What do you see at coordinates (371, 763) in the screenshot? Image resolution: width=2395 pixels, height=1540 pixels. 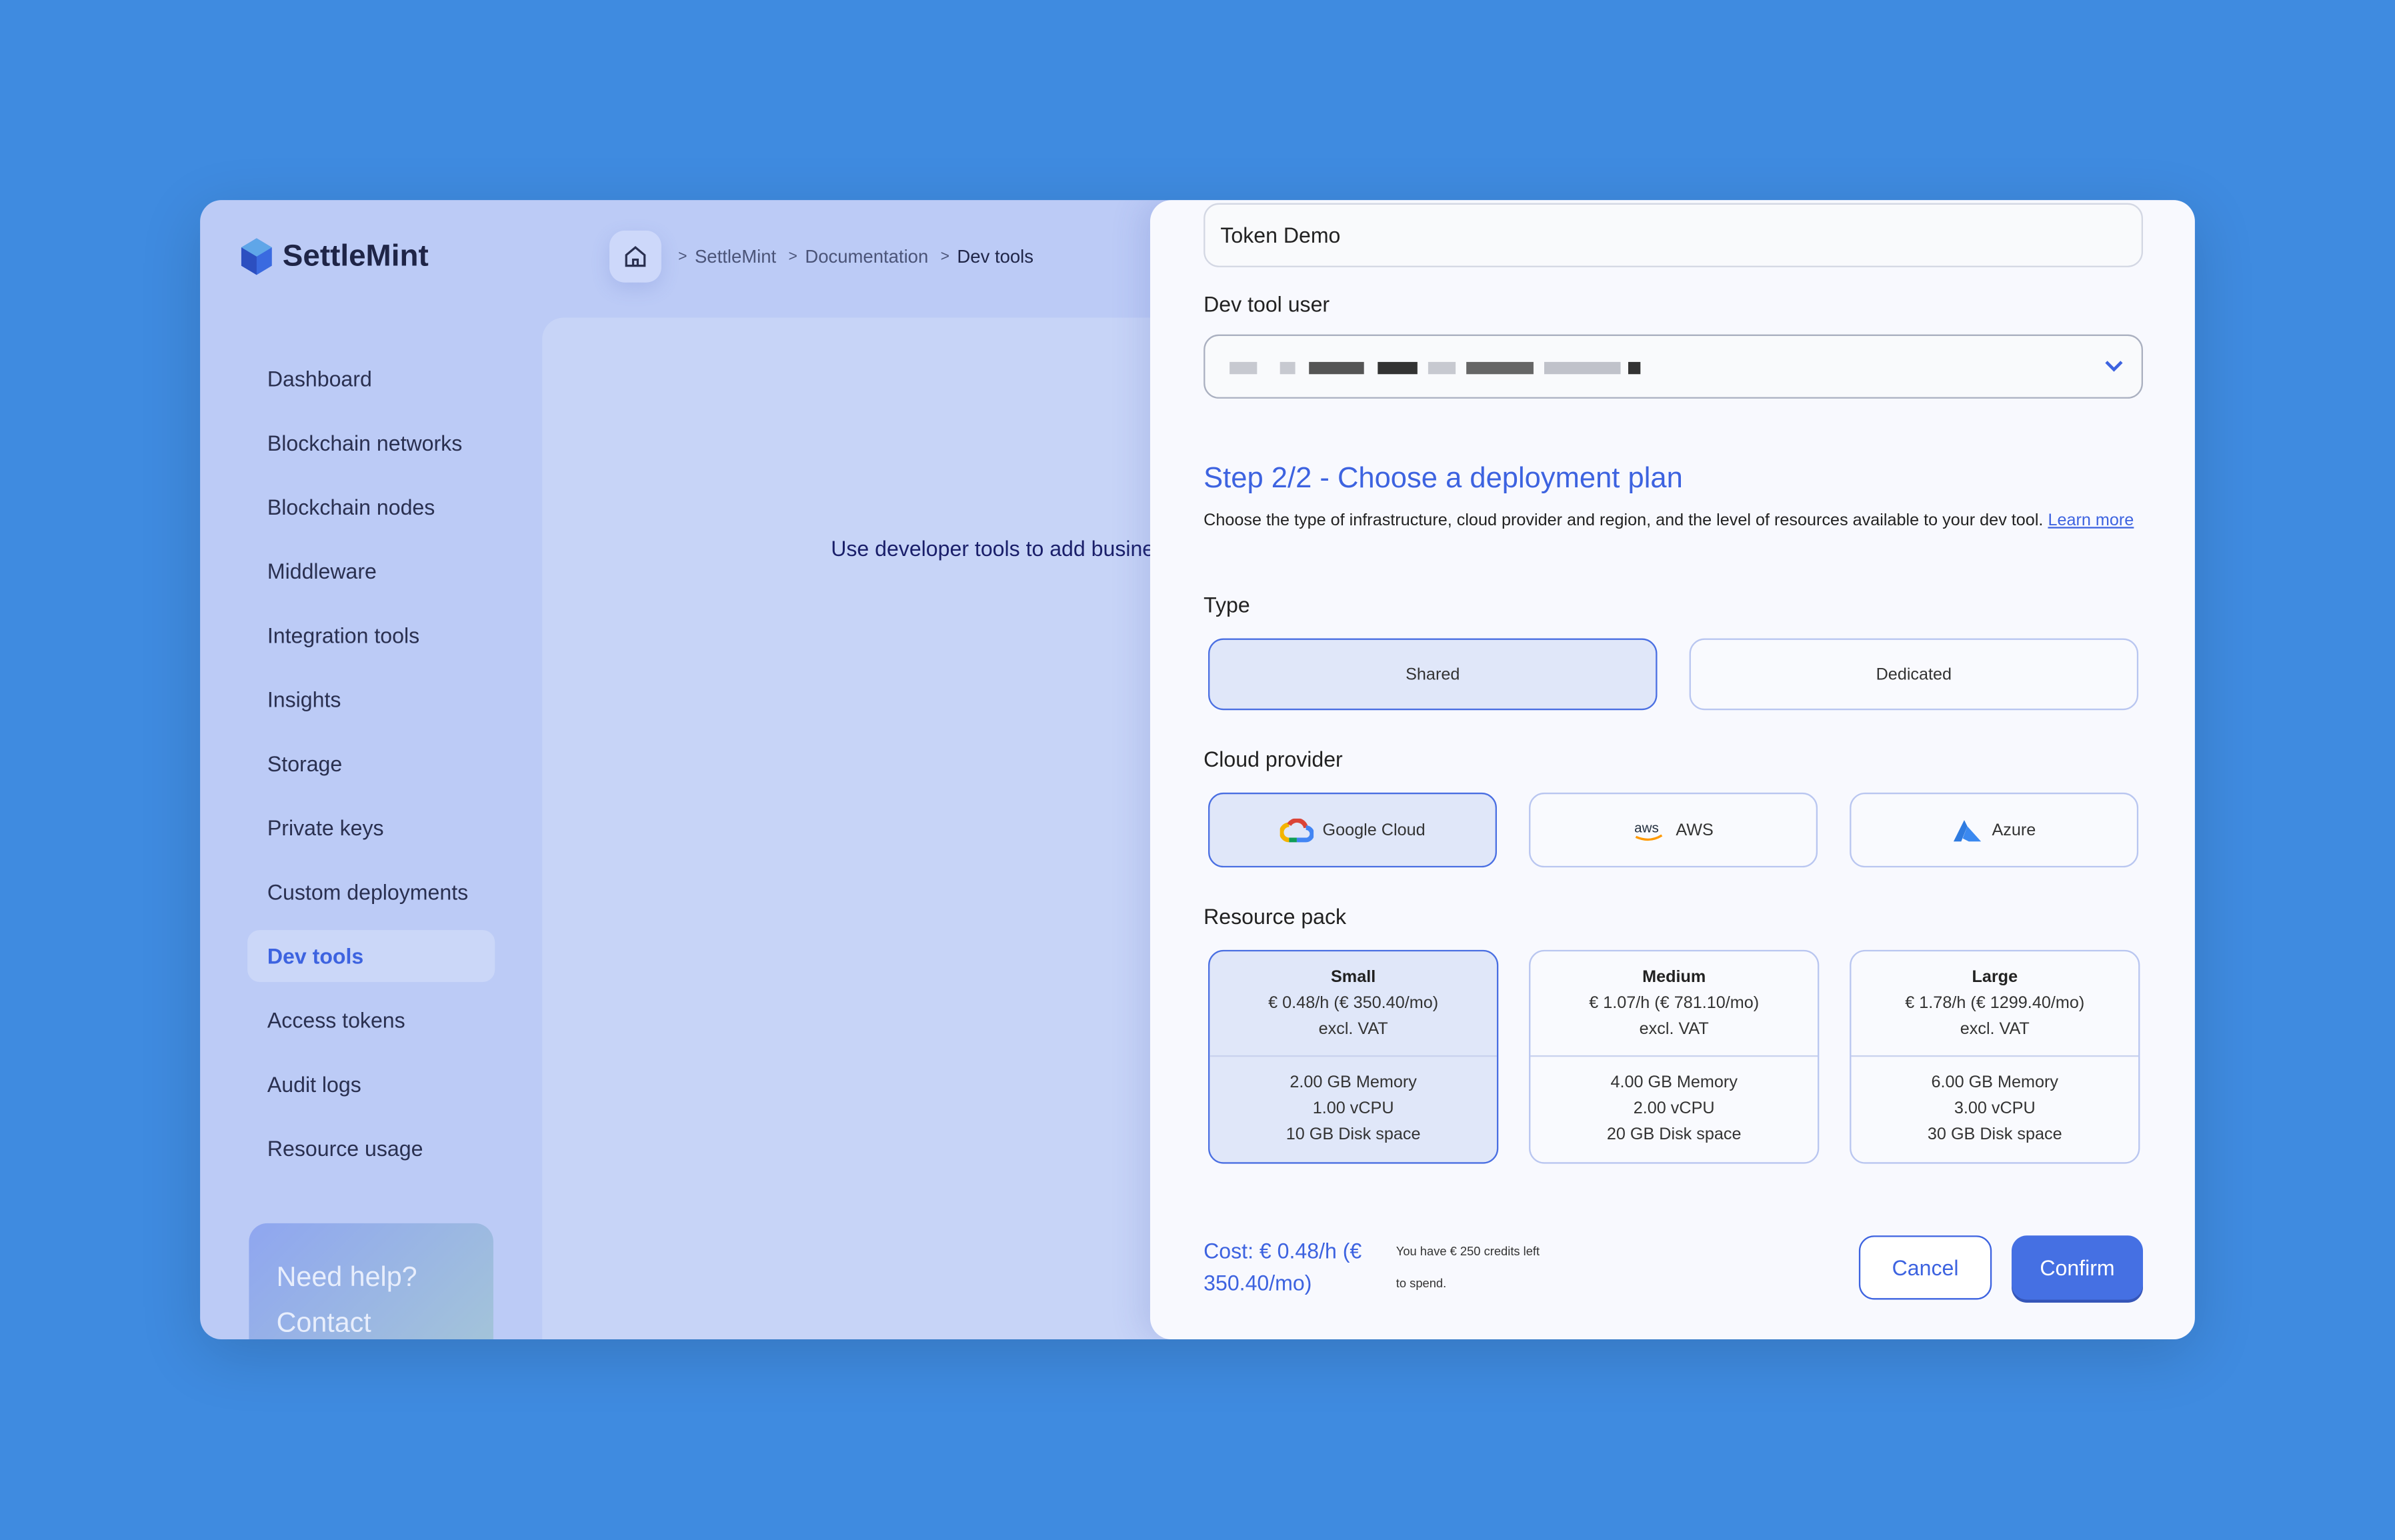 I see `sidebar-item-storage: Storage` at bounding box center [371, 763].